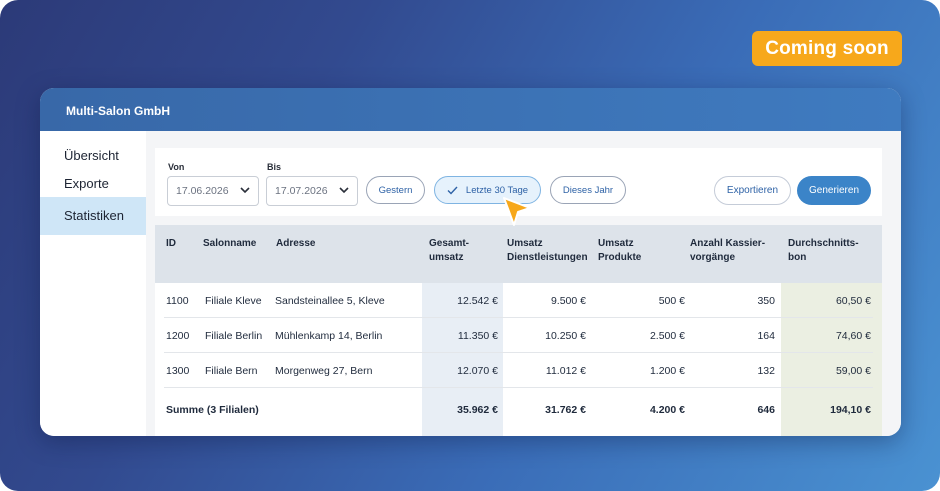 The height and width of the screenshot is (491, 940). Describe the element at coordinates (470, 109) in the screenshot. I see `title-bar: Multi-Salon GmbH` at that location.